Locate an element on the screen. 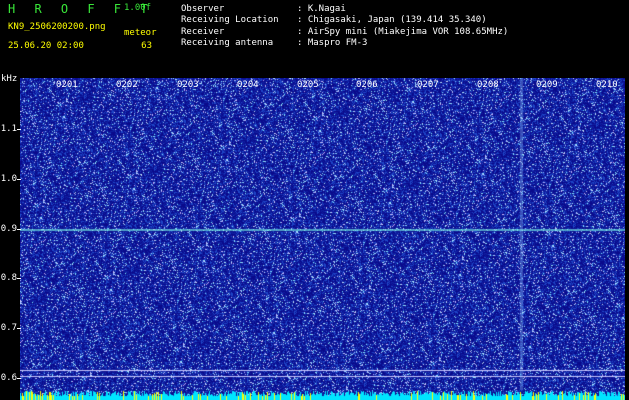 Image resolution: width=629 pixels, height=400 pixels. filename-label: KN9_2506200200.png is located at coordinates (57, 27).